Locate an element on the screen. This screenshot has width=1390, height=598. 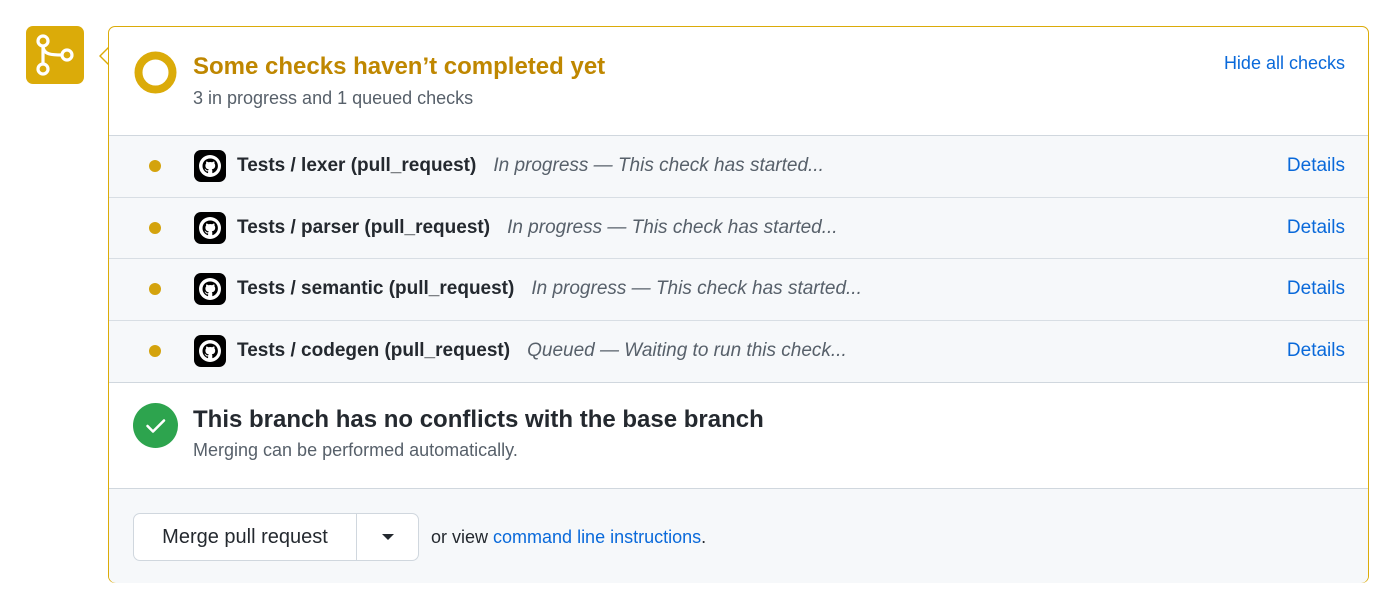
check-name: Tests / codegen (pull_request) is located at coordinates (374, 351).